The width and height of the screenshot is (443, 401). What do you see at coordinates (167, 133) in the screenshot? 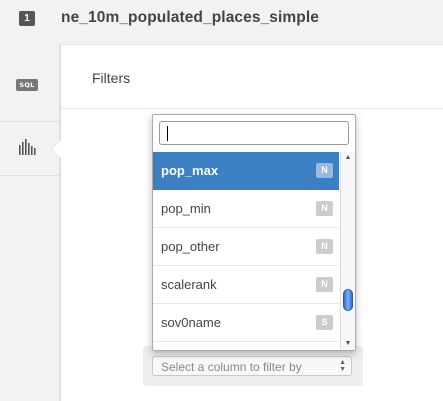
I see `text-cursor` at bounding box center [167, 133].